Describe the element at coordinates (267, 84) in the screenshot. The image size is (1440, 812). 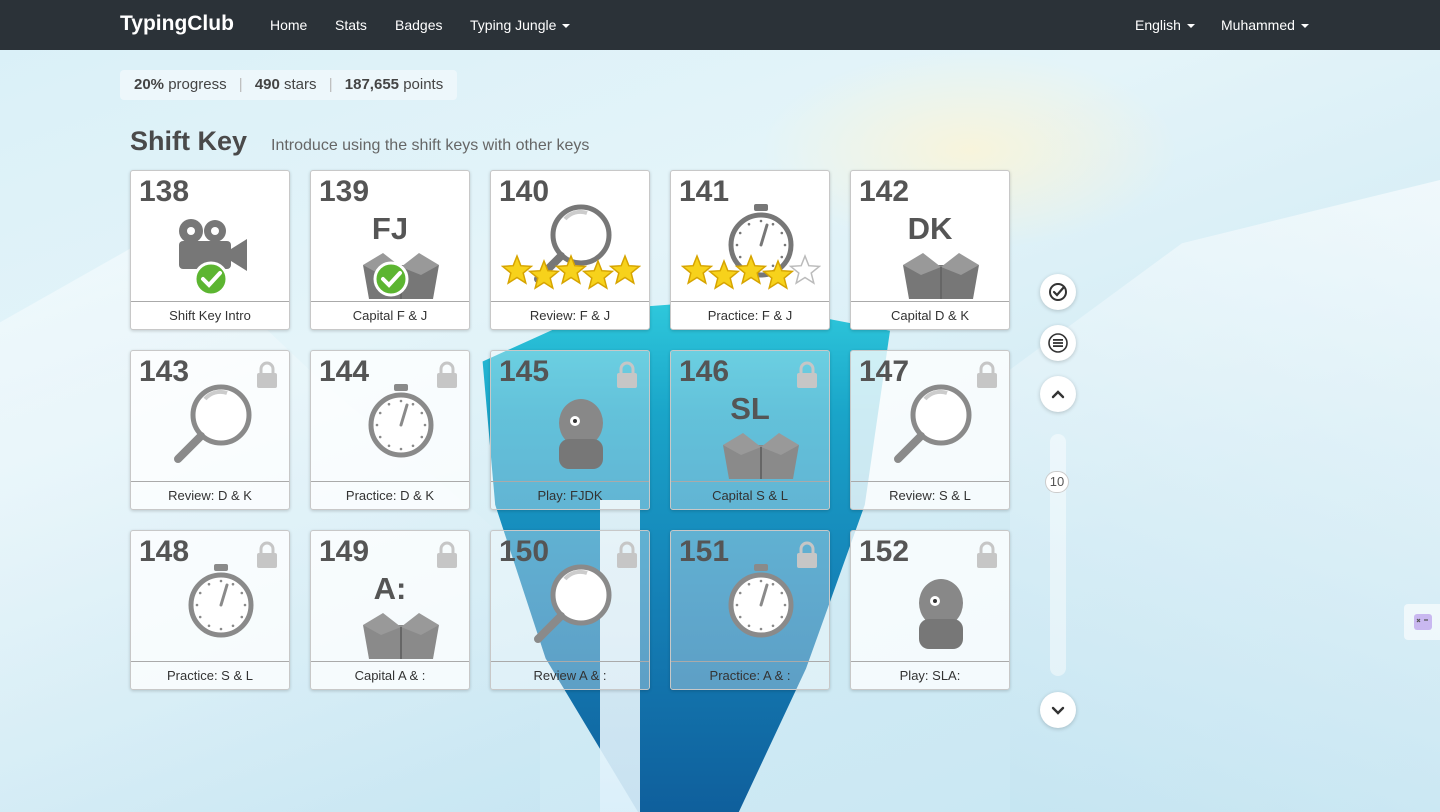
I see `stars-value: 490` at that location.